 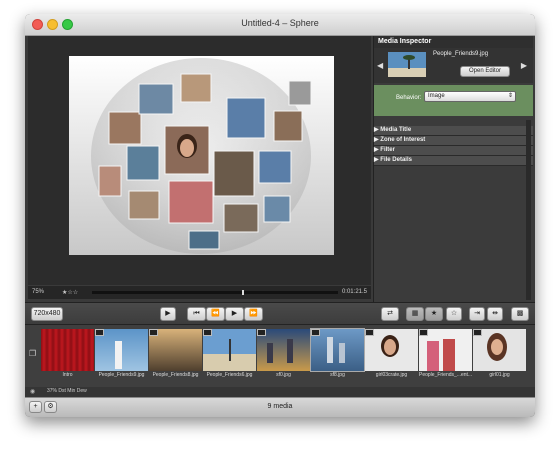 I want to click on section-filter: ▶ Filter, so click(x=453, y=151).